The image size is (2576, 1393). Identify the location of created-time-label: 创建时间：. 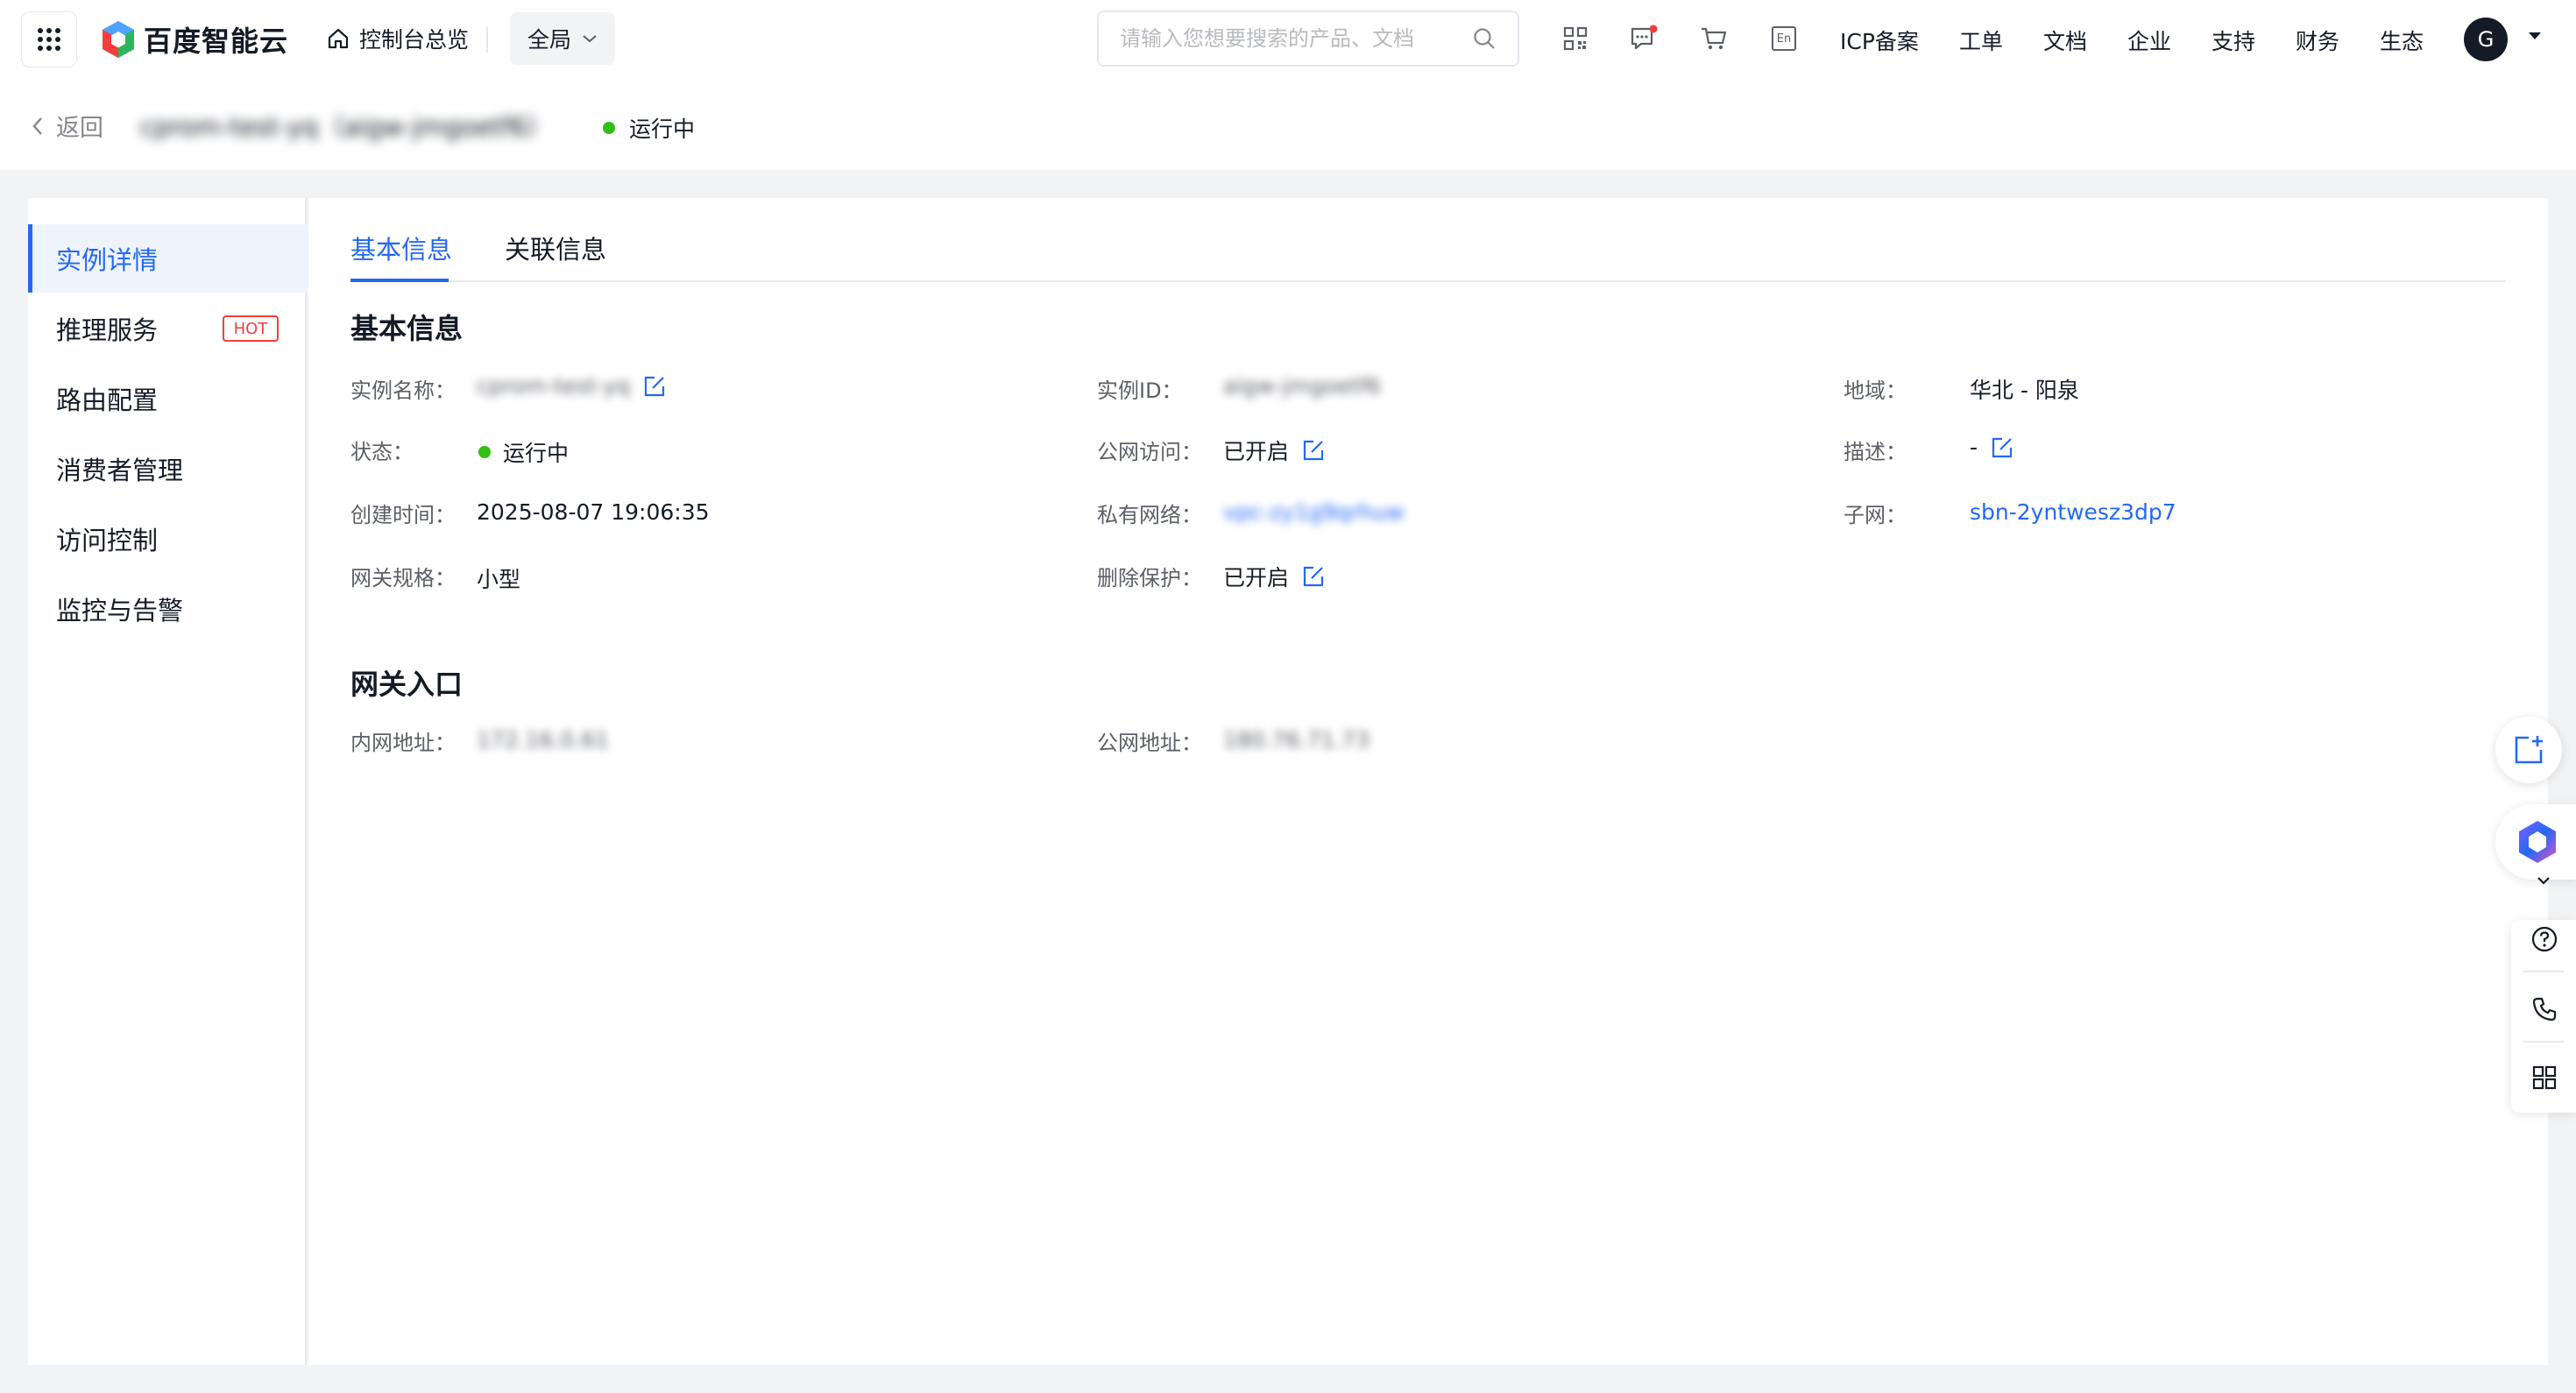
(403, 515).